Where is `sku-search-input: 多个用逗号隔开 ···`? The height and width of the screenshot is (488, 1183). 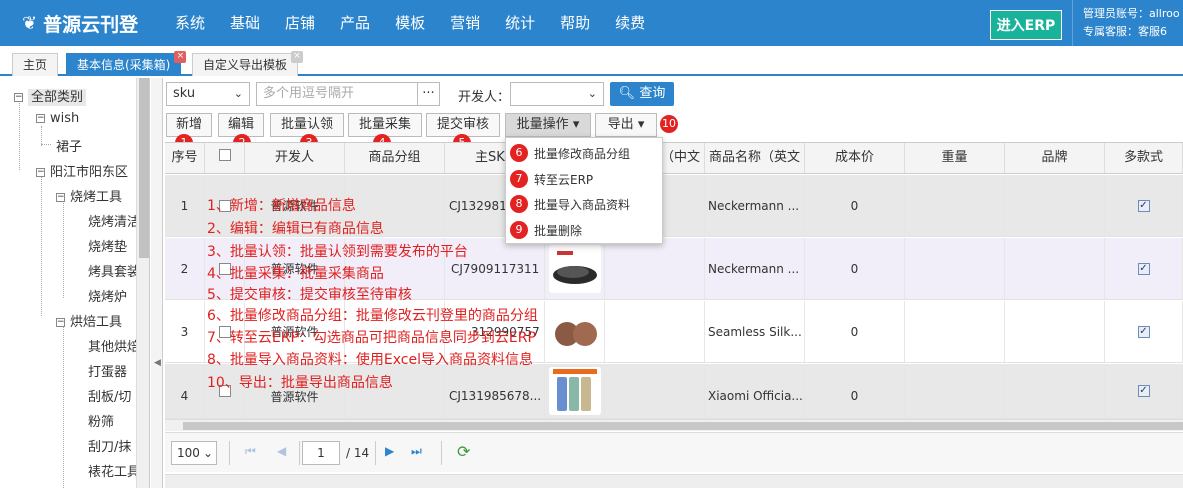
sku-search-input: 多个用逗号隔开 ··· is located at coordinates (348, 94).